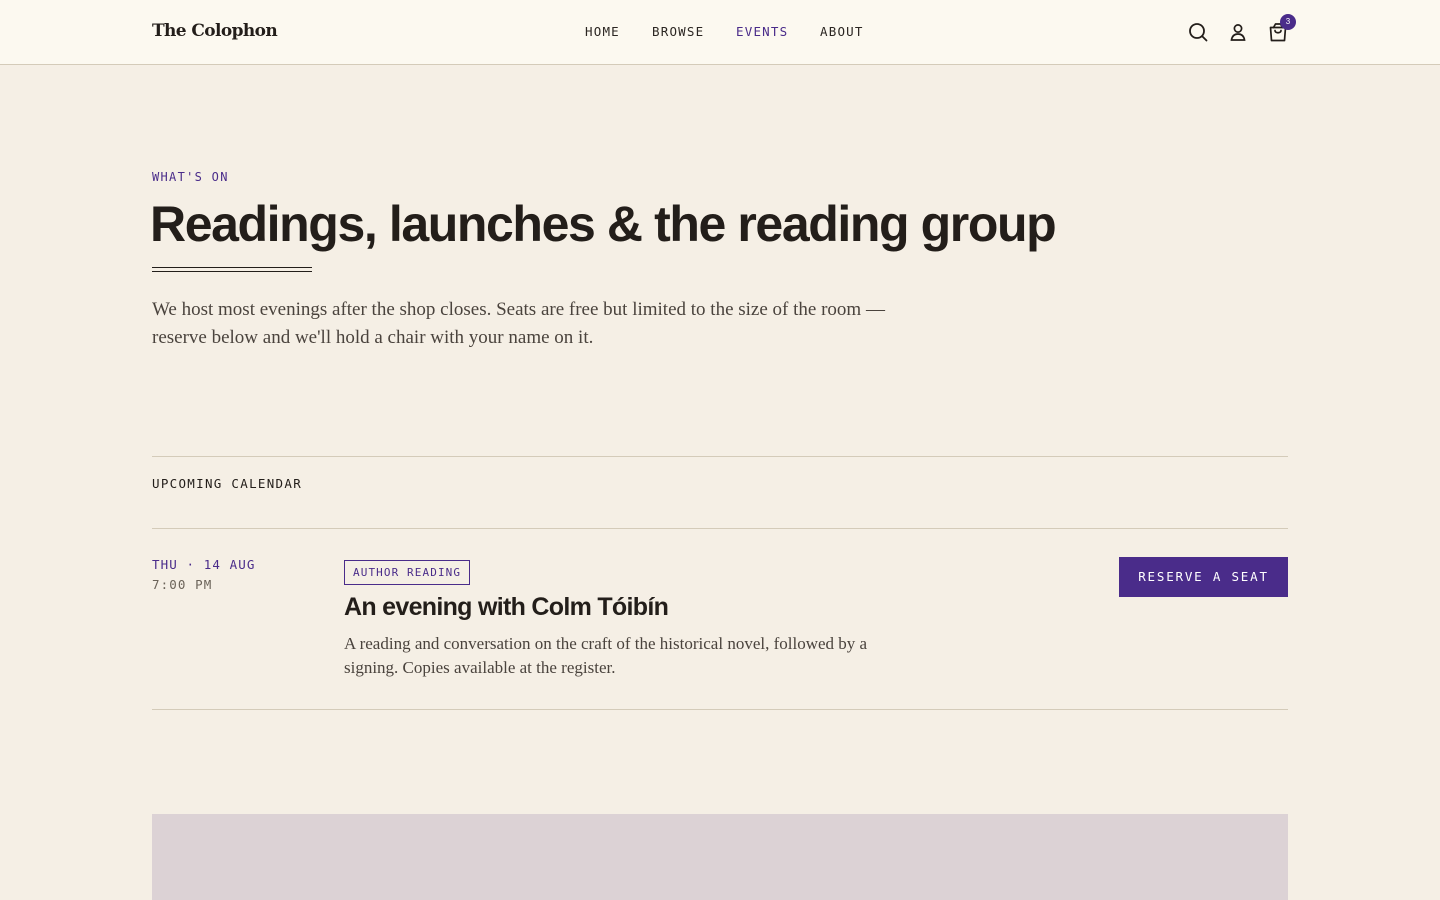  Describe the element at coordinates (720, 32) in the screenshot. I see `site-header: The Colophon HOME BROWSE EVENTS ABOUT 3` at that location.